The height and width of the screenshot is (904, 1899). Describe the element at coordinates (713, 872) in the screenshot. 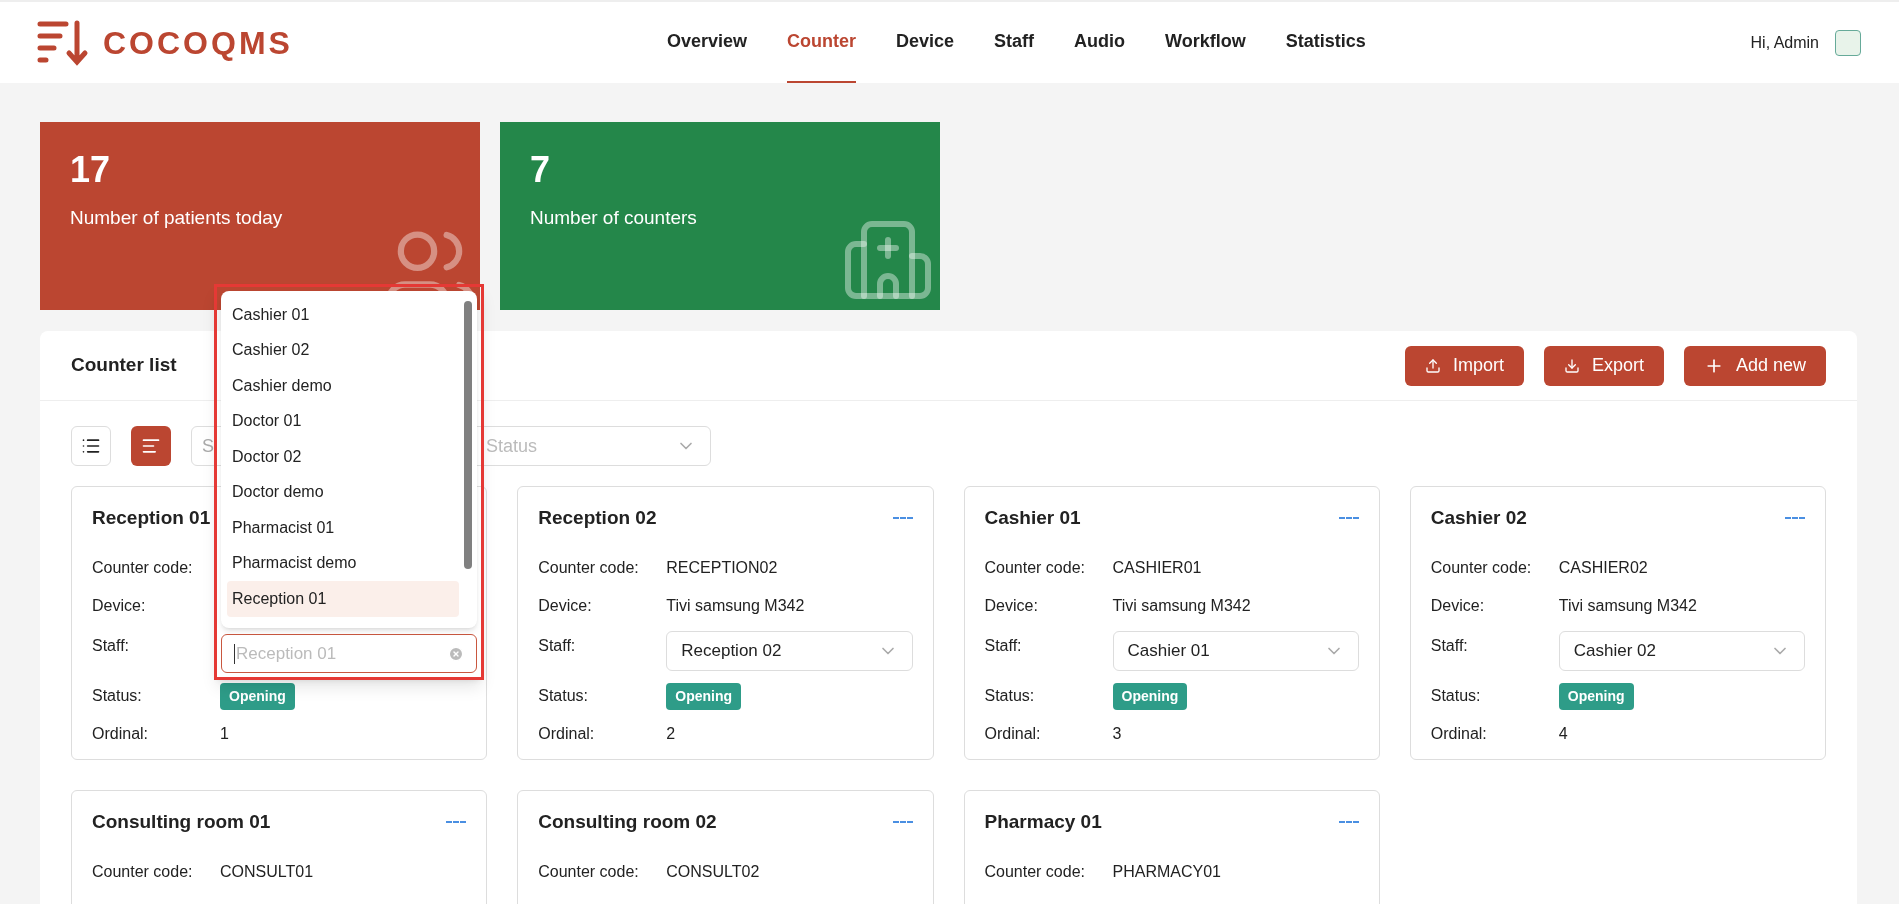

I see `field-value: CONSULT02` at that location.